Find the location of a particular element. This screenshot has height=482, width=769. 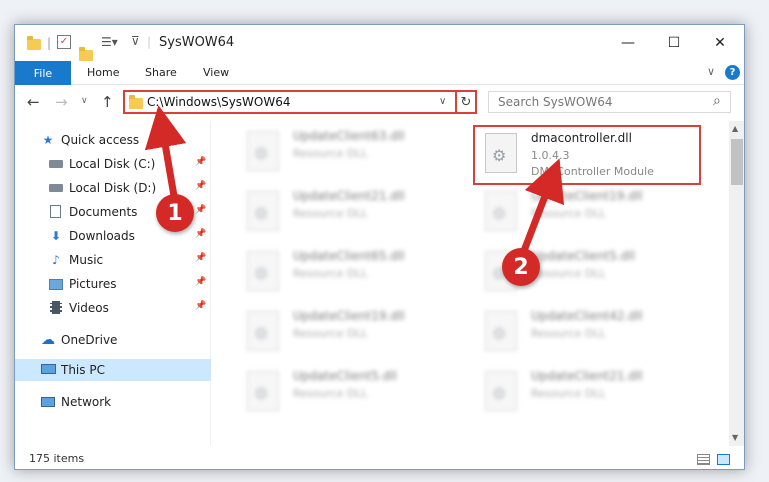

step-1-badge: 1 is located at coordinates (175, 213).